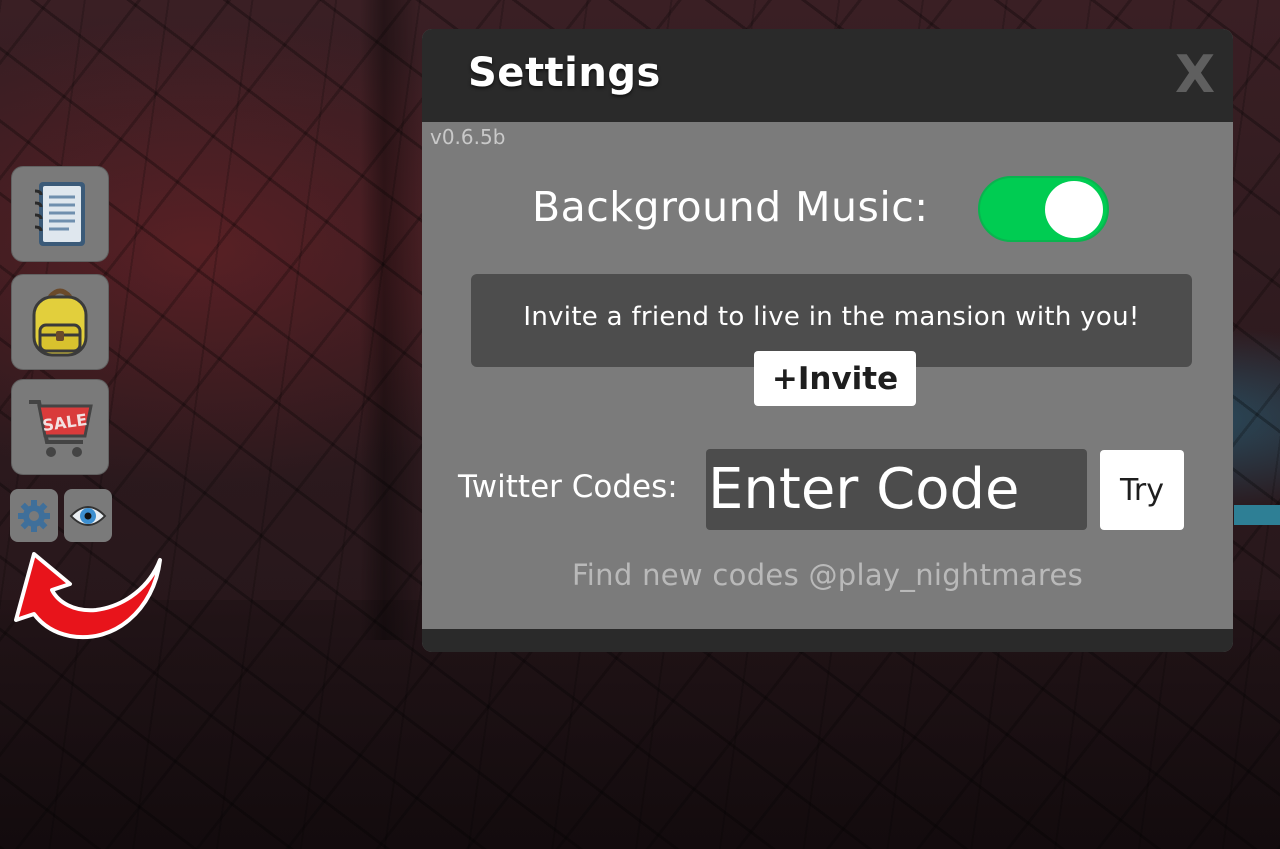  What do you see at coordinates (896, 489) in the screenshot?
I see `code-input` at bounding box center [896, 489].